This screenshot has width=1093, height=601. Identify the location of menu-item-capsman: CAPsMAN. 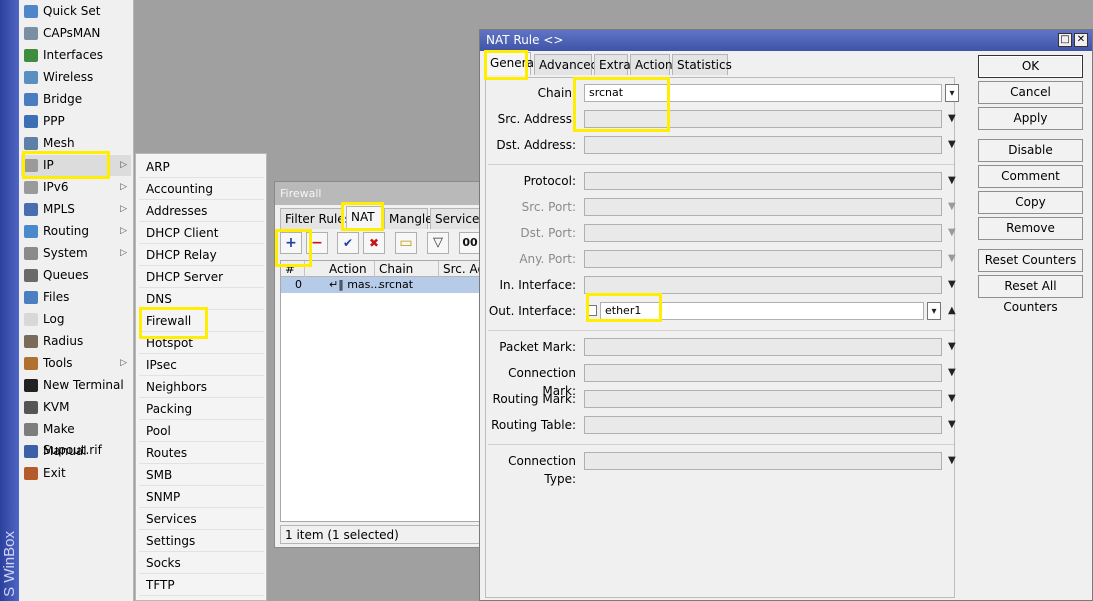
(76, 33).